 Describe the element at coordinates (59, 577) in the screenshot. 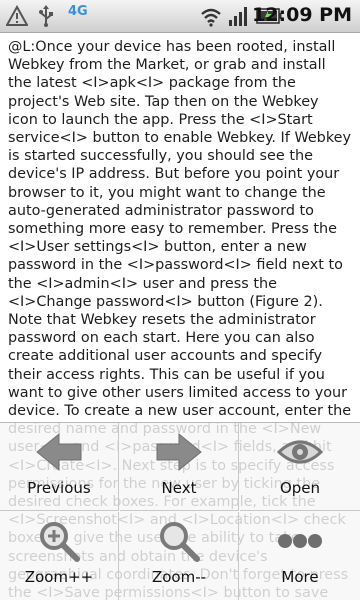

I see `zoom-in-label: Zoom++` at that location.